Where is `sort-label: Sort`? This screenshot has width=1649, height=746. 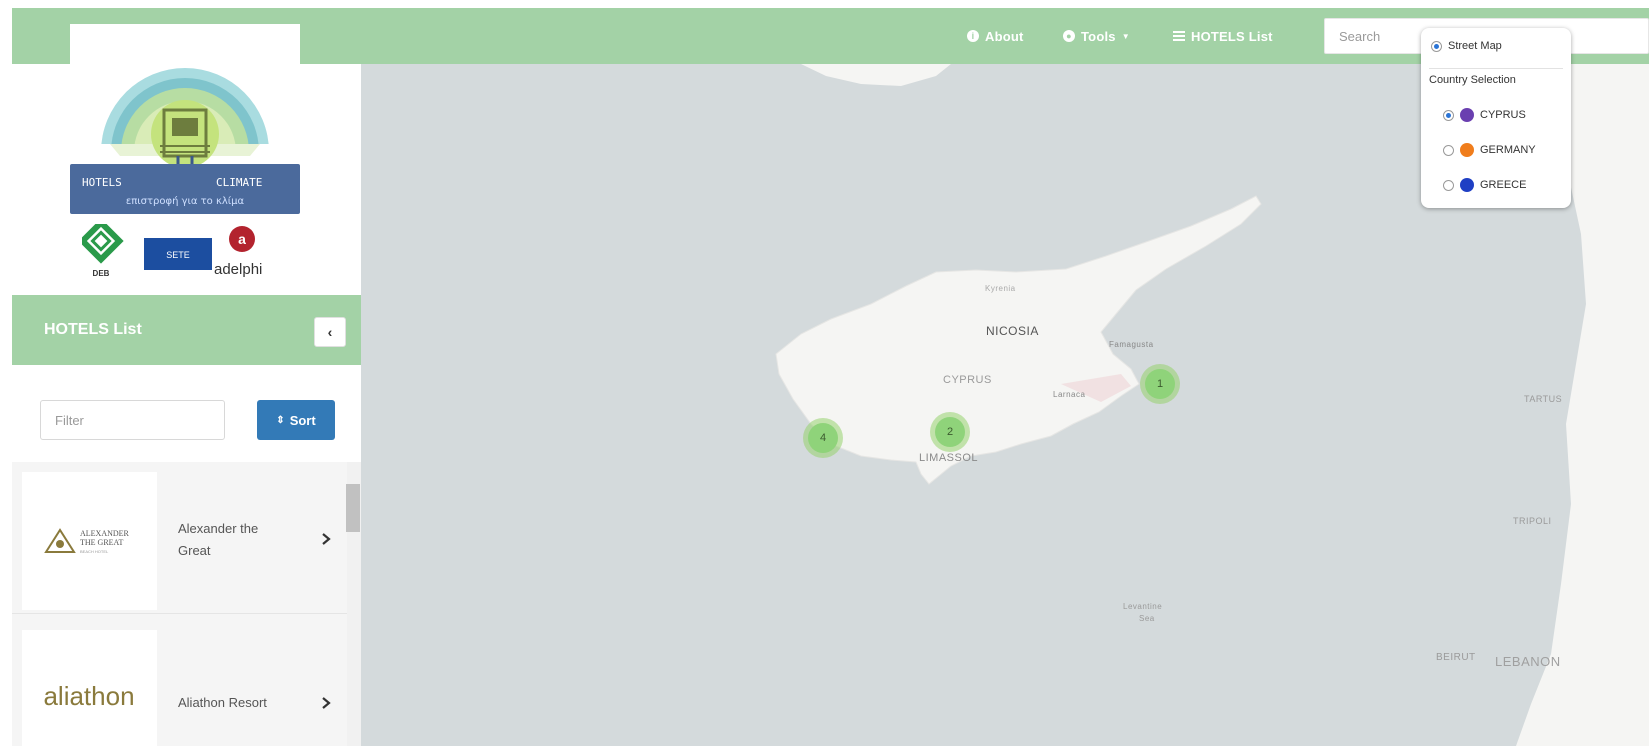 sort-label: Sort is located at coordinates (302, 420).